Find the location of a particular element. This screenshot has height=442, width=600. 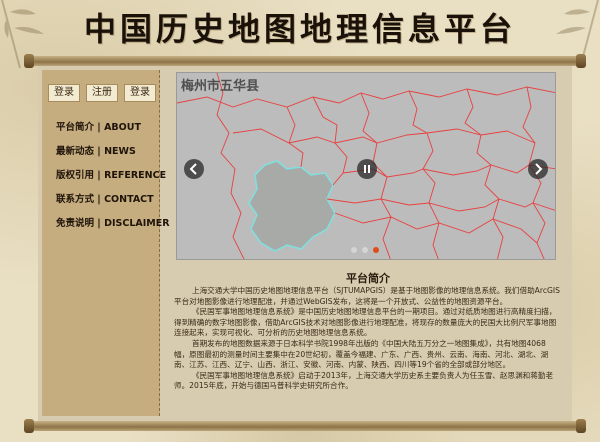

register-button: 注册 is located at coordinates (102, 93).